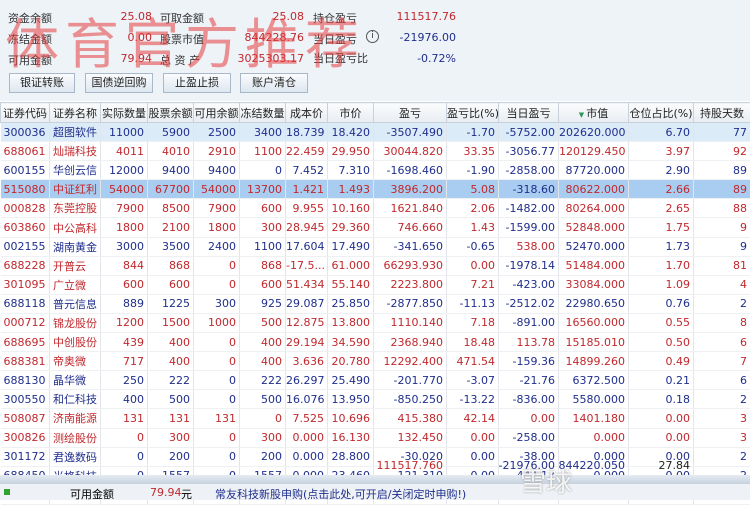 This screenshot has height=505, width=750. What do you see at coordinates (25, 361) in the screenshot?
I see `cell-0: 688381` at bounding box center [25, 361].